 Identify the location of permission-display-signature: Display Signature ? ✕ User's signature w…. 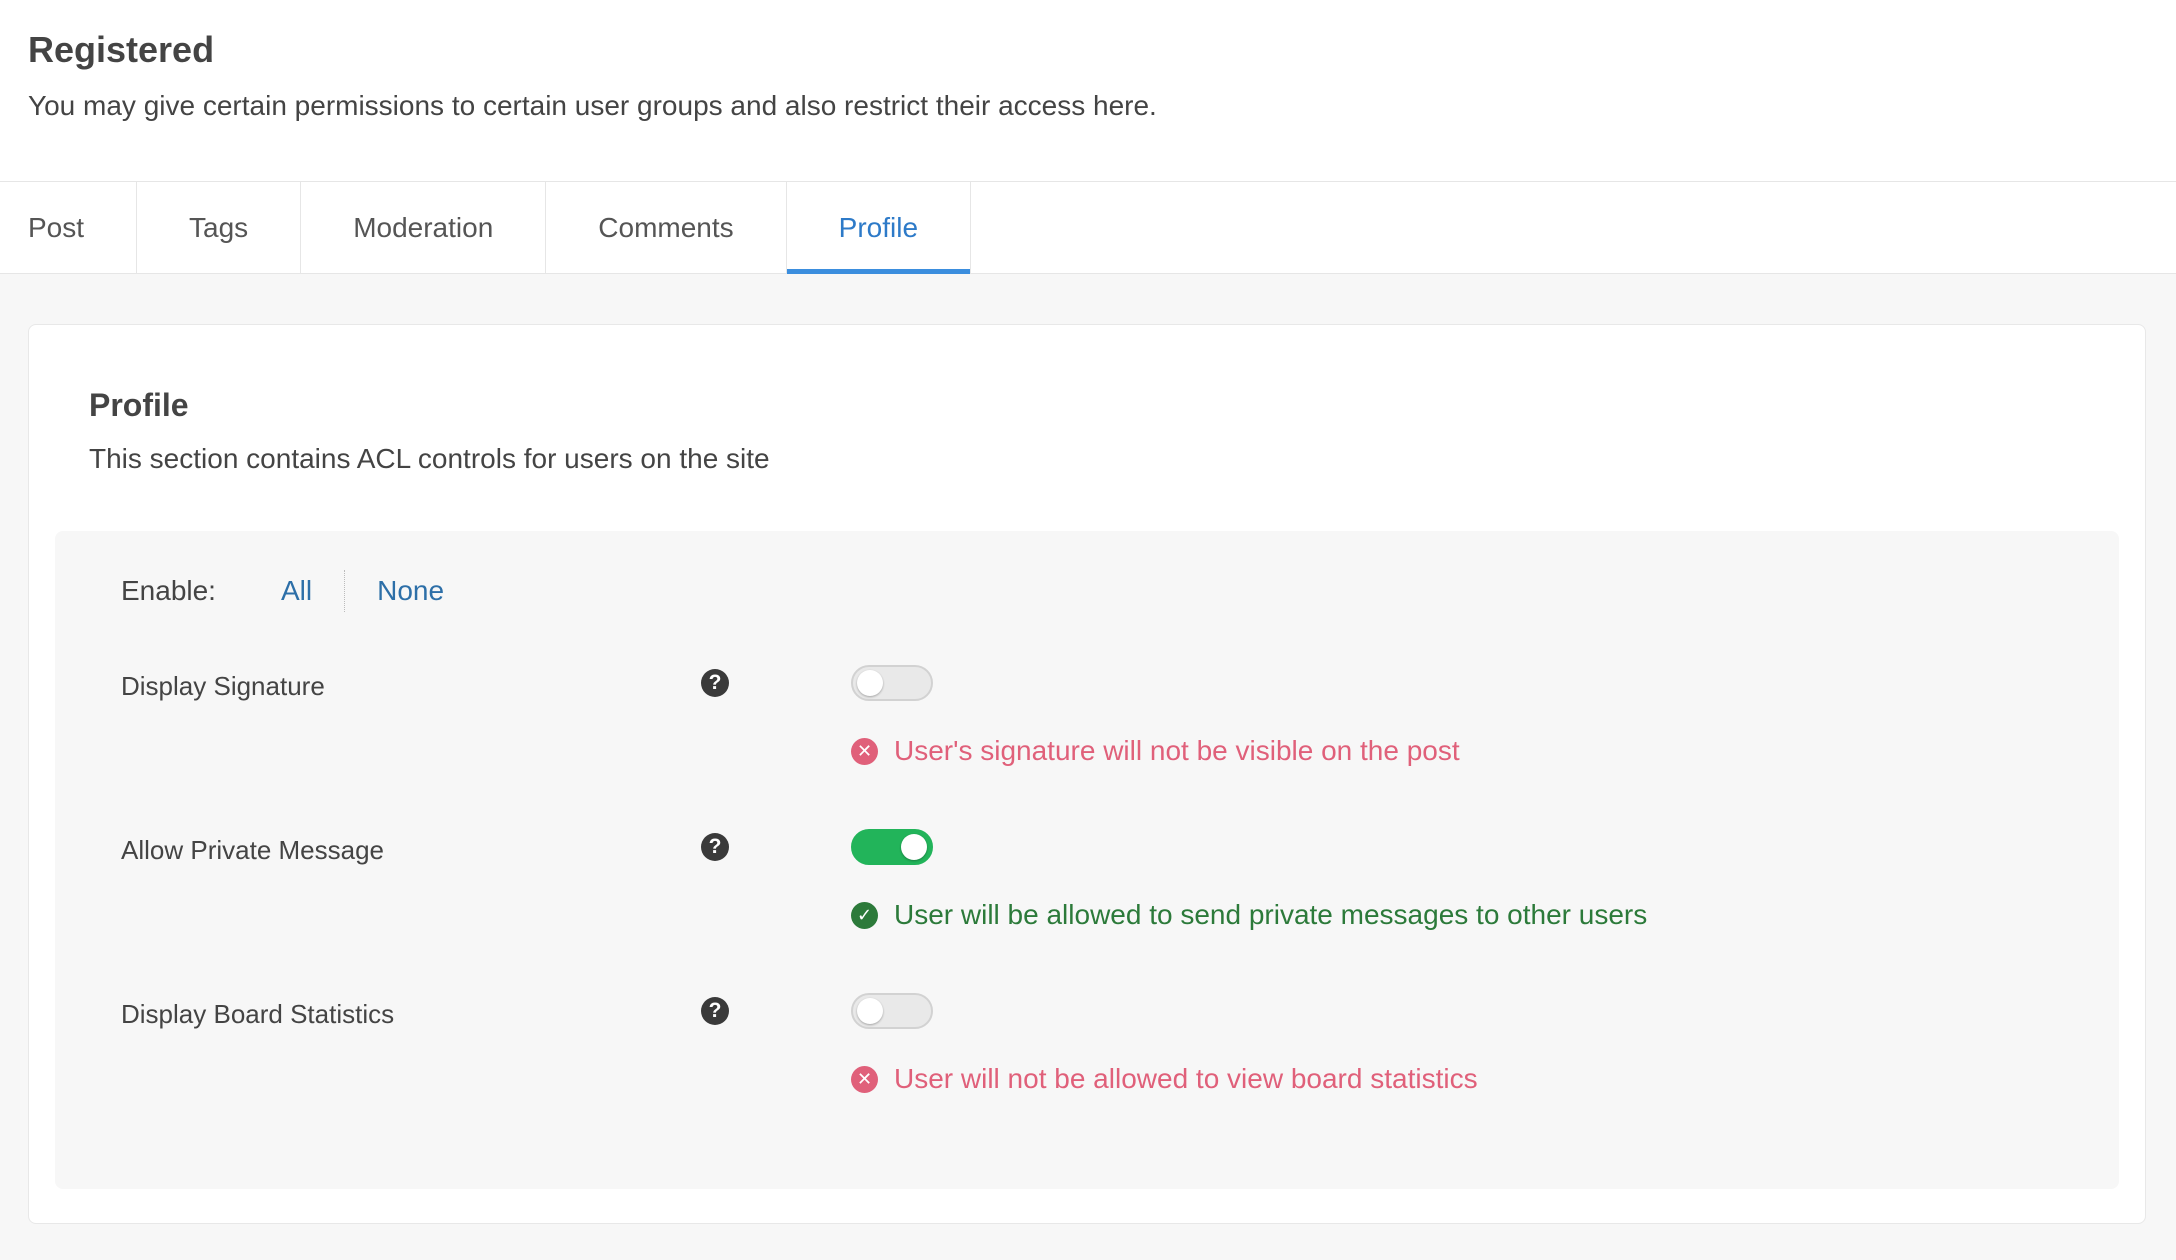
(1087, 722).